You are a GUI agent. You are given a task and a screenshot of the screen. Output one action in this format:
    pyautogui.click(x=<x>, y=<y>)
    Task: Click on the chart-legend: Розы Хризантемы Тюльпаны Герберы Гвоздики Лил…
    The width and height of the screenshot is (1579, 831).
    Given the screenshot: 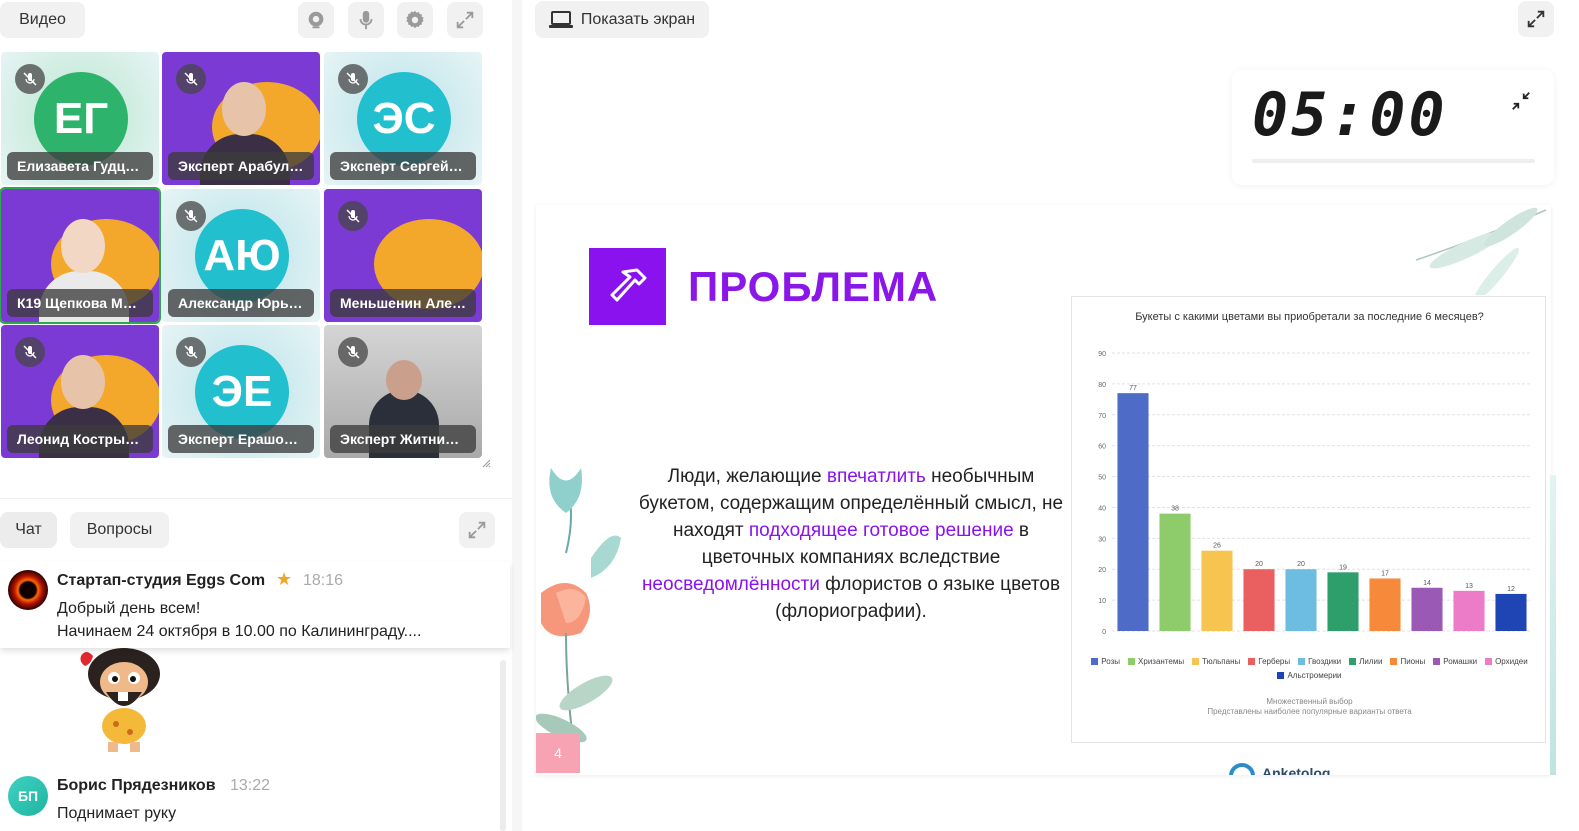 What is the action you would take?
    pyautogui.click(x=1309, y=669)
    